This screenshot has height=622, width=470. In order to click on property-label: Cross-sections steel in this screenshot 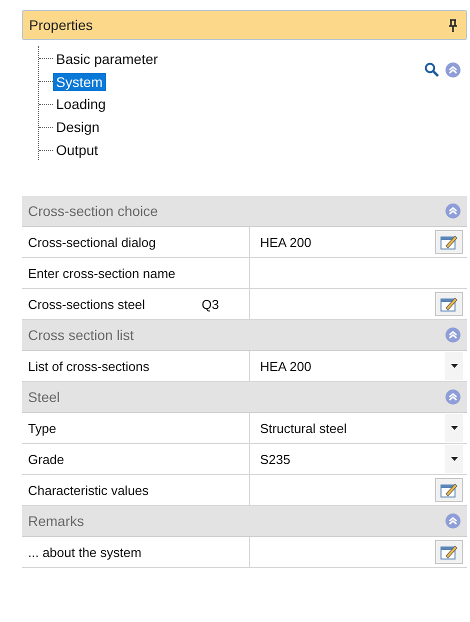, I will do `click(87, 304)`.